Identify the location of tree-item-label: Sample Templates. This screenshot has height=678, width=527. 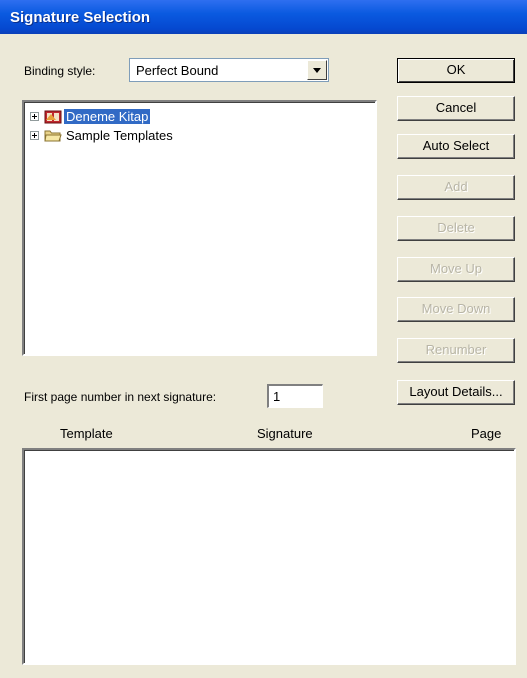
(119, 135).